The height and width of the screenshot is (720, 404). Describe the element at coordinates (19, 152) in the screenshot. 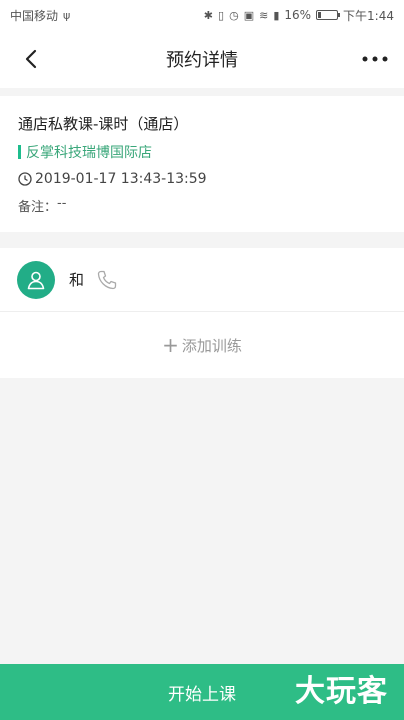

I see `store-accent-bar` at that location.